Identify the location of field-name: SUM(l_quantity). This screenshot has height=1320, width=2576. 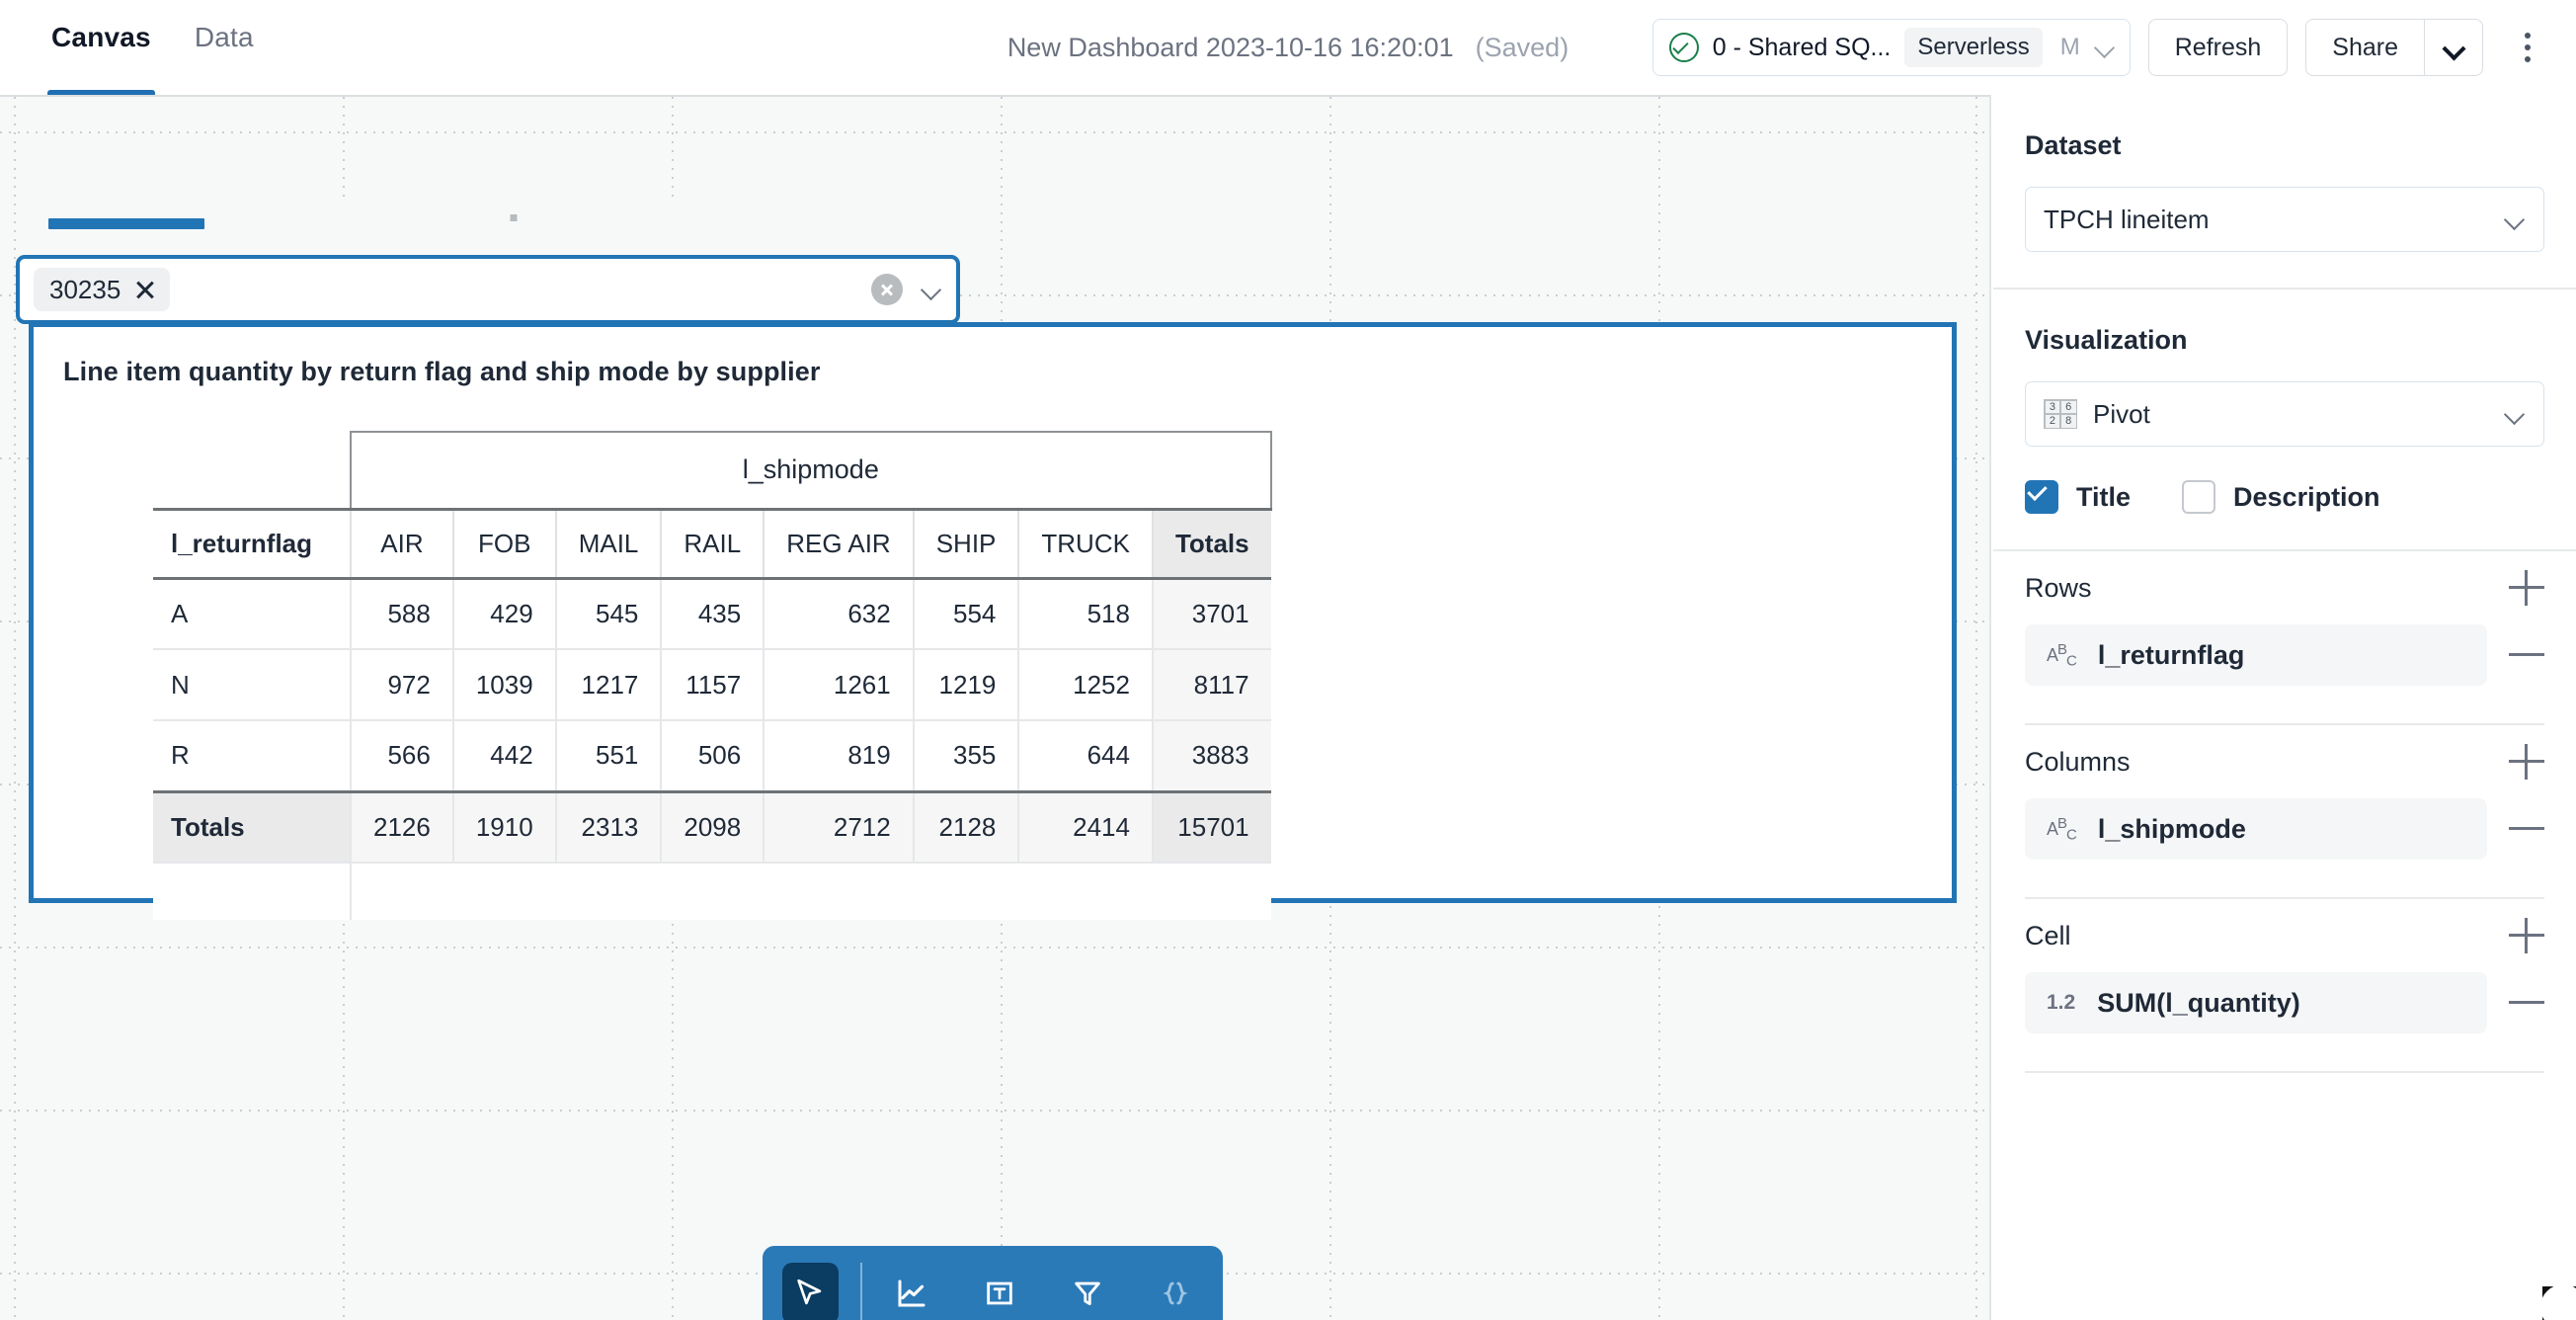
(2198, 1003).